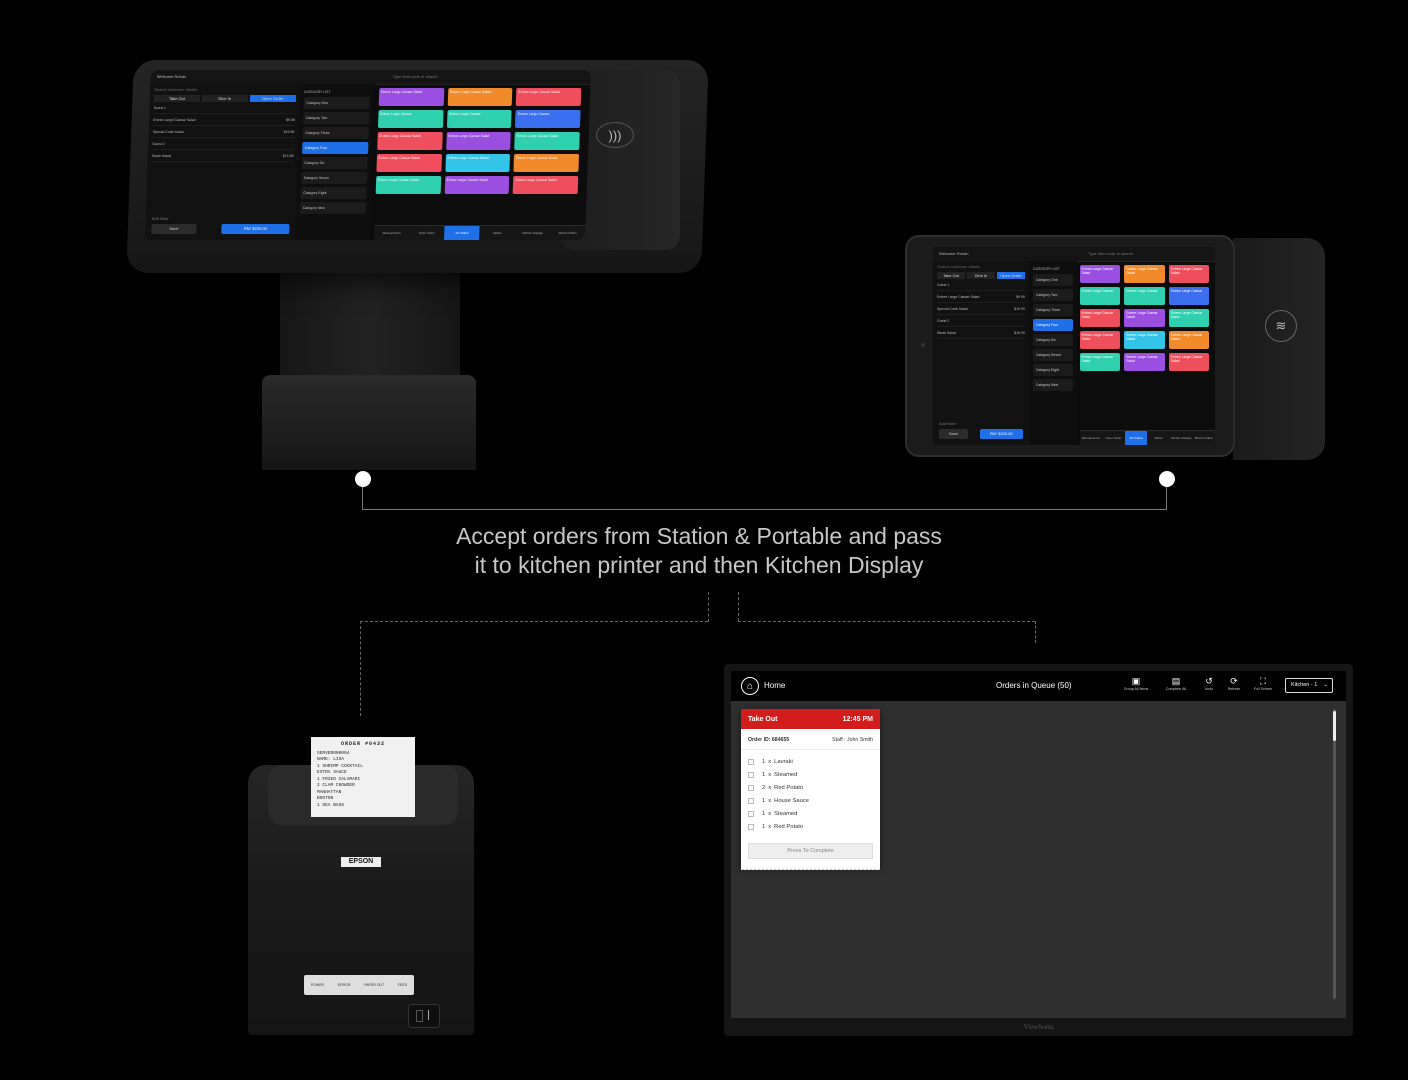 The height and width of the screenshot is (1080, 1408). I want to click on kds-tool-button: ▤ Complete All, so click(1176, 683).